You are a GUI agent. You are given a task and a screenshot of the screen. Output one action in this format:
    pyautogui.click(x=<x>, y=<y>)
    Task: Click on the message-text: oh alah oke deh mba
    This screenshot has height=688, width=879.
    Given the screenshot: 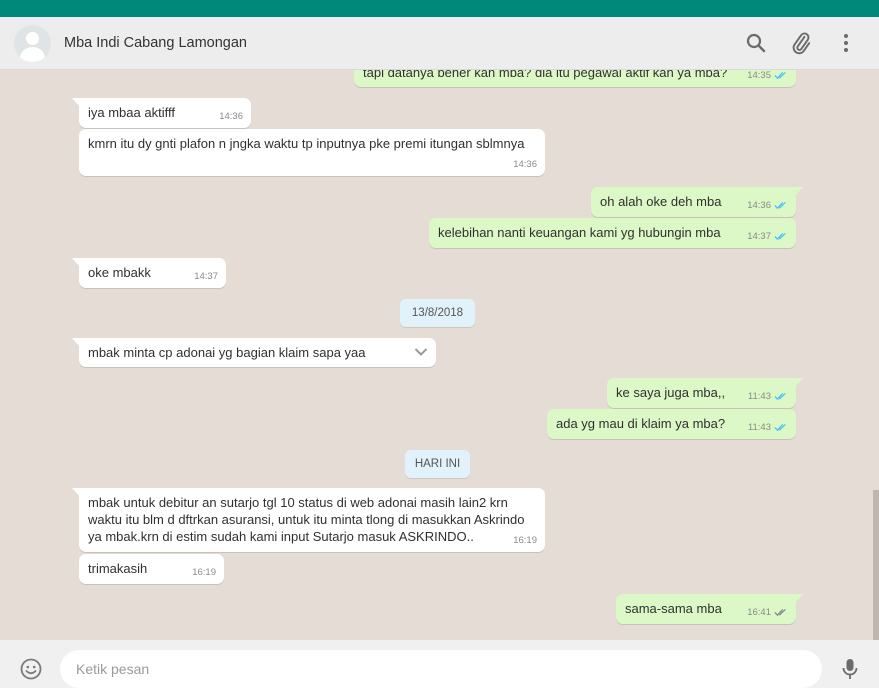 What is the action you would take?
    pyautogui.click(x=661, y=201)
    